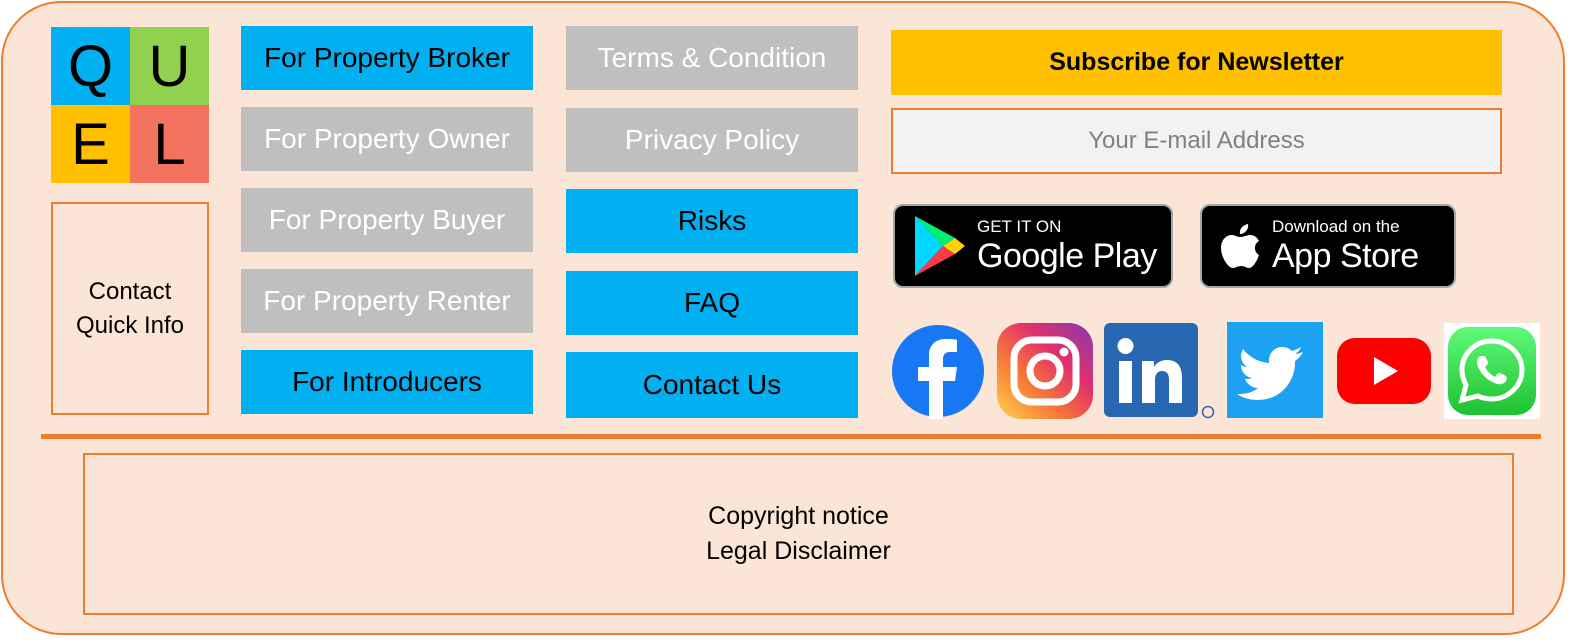 Image resolution: width=1580 pixels, height=640 pixels. I want to click on newsletter-subscribe-button: Subscribe for Newsletter, so click(1196, 62).